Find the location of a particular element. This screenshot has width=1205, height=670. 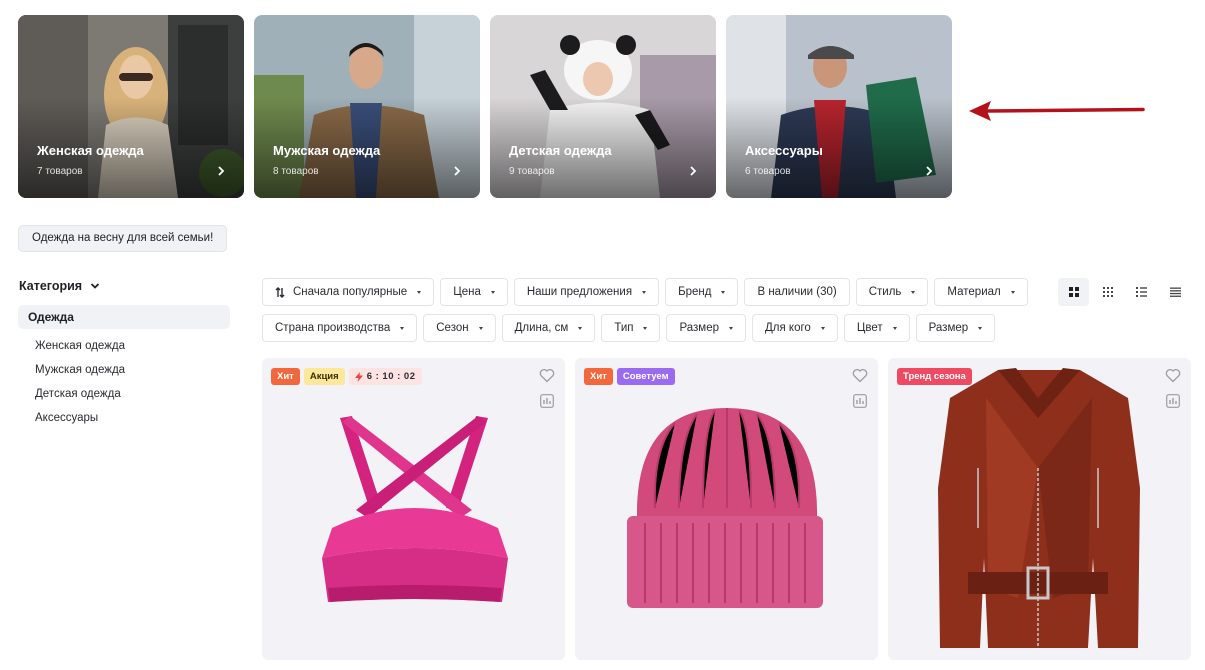

category-card-kids: Детская одежда 9 товаров is located at coordinates (603, 106).